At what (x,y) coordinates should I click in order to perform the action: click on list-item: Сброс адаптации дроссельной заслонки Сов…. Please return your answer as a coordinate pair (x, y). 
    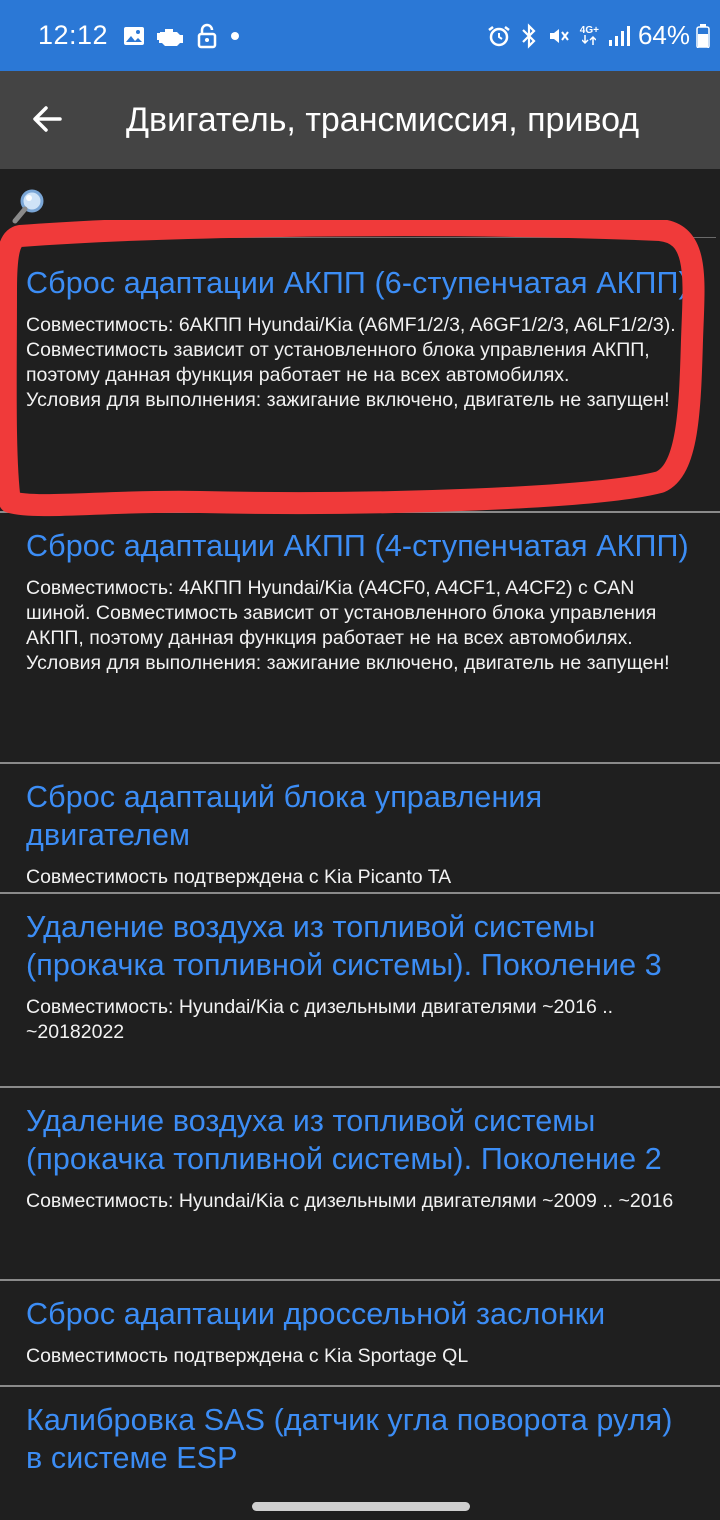
    Looking at the image, I should click on (360, 1334).